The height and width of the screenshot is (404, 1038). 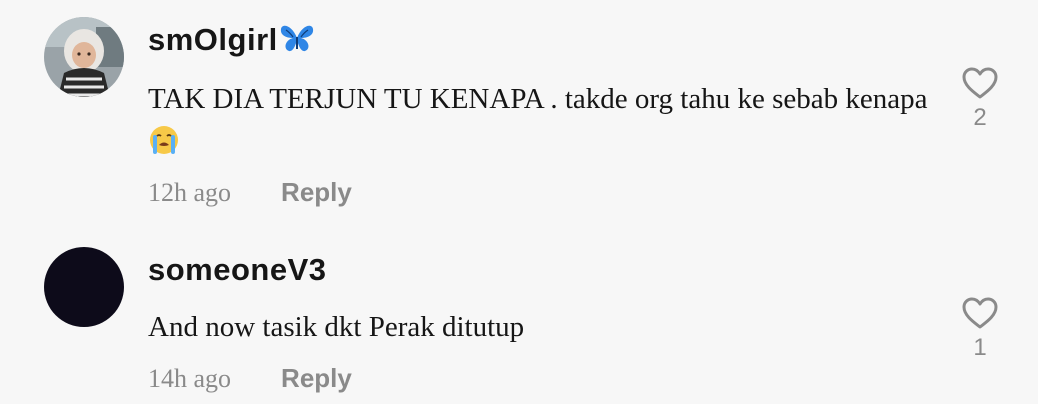 What do you see at coordinates (538, 327) in the screenshot?
I see `comment-text: And now tasik dkt Perak ditutup` at bounding box center [538, 327].